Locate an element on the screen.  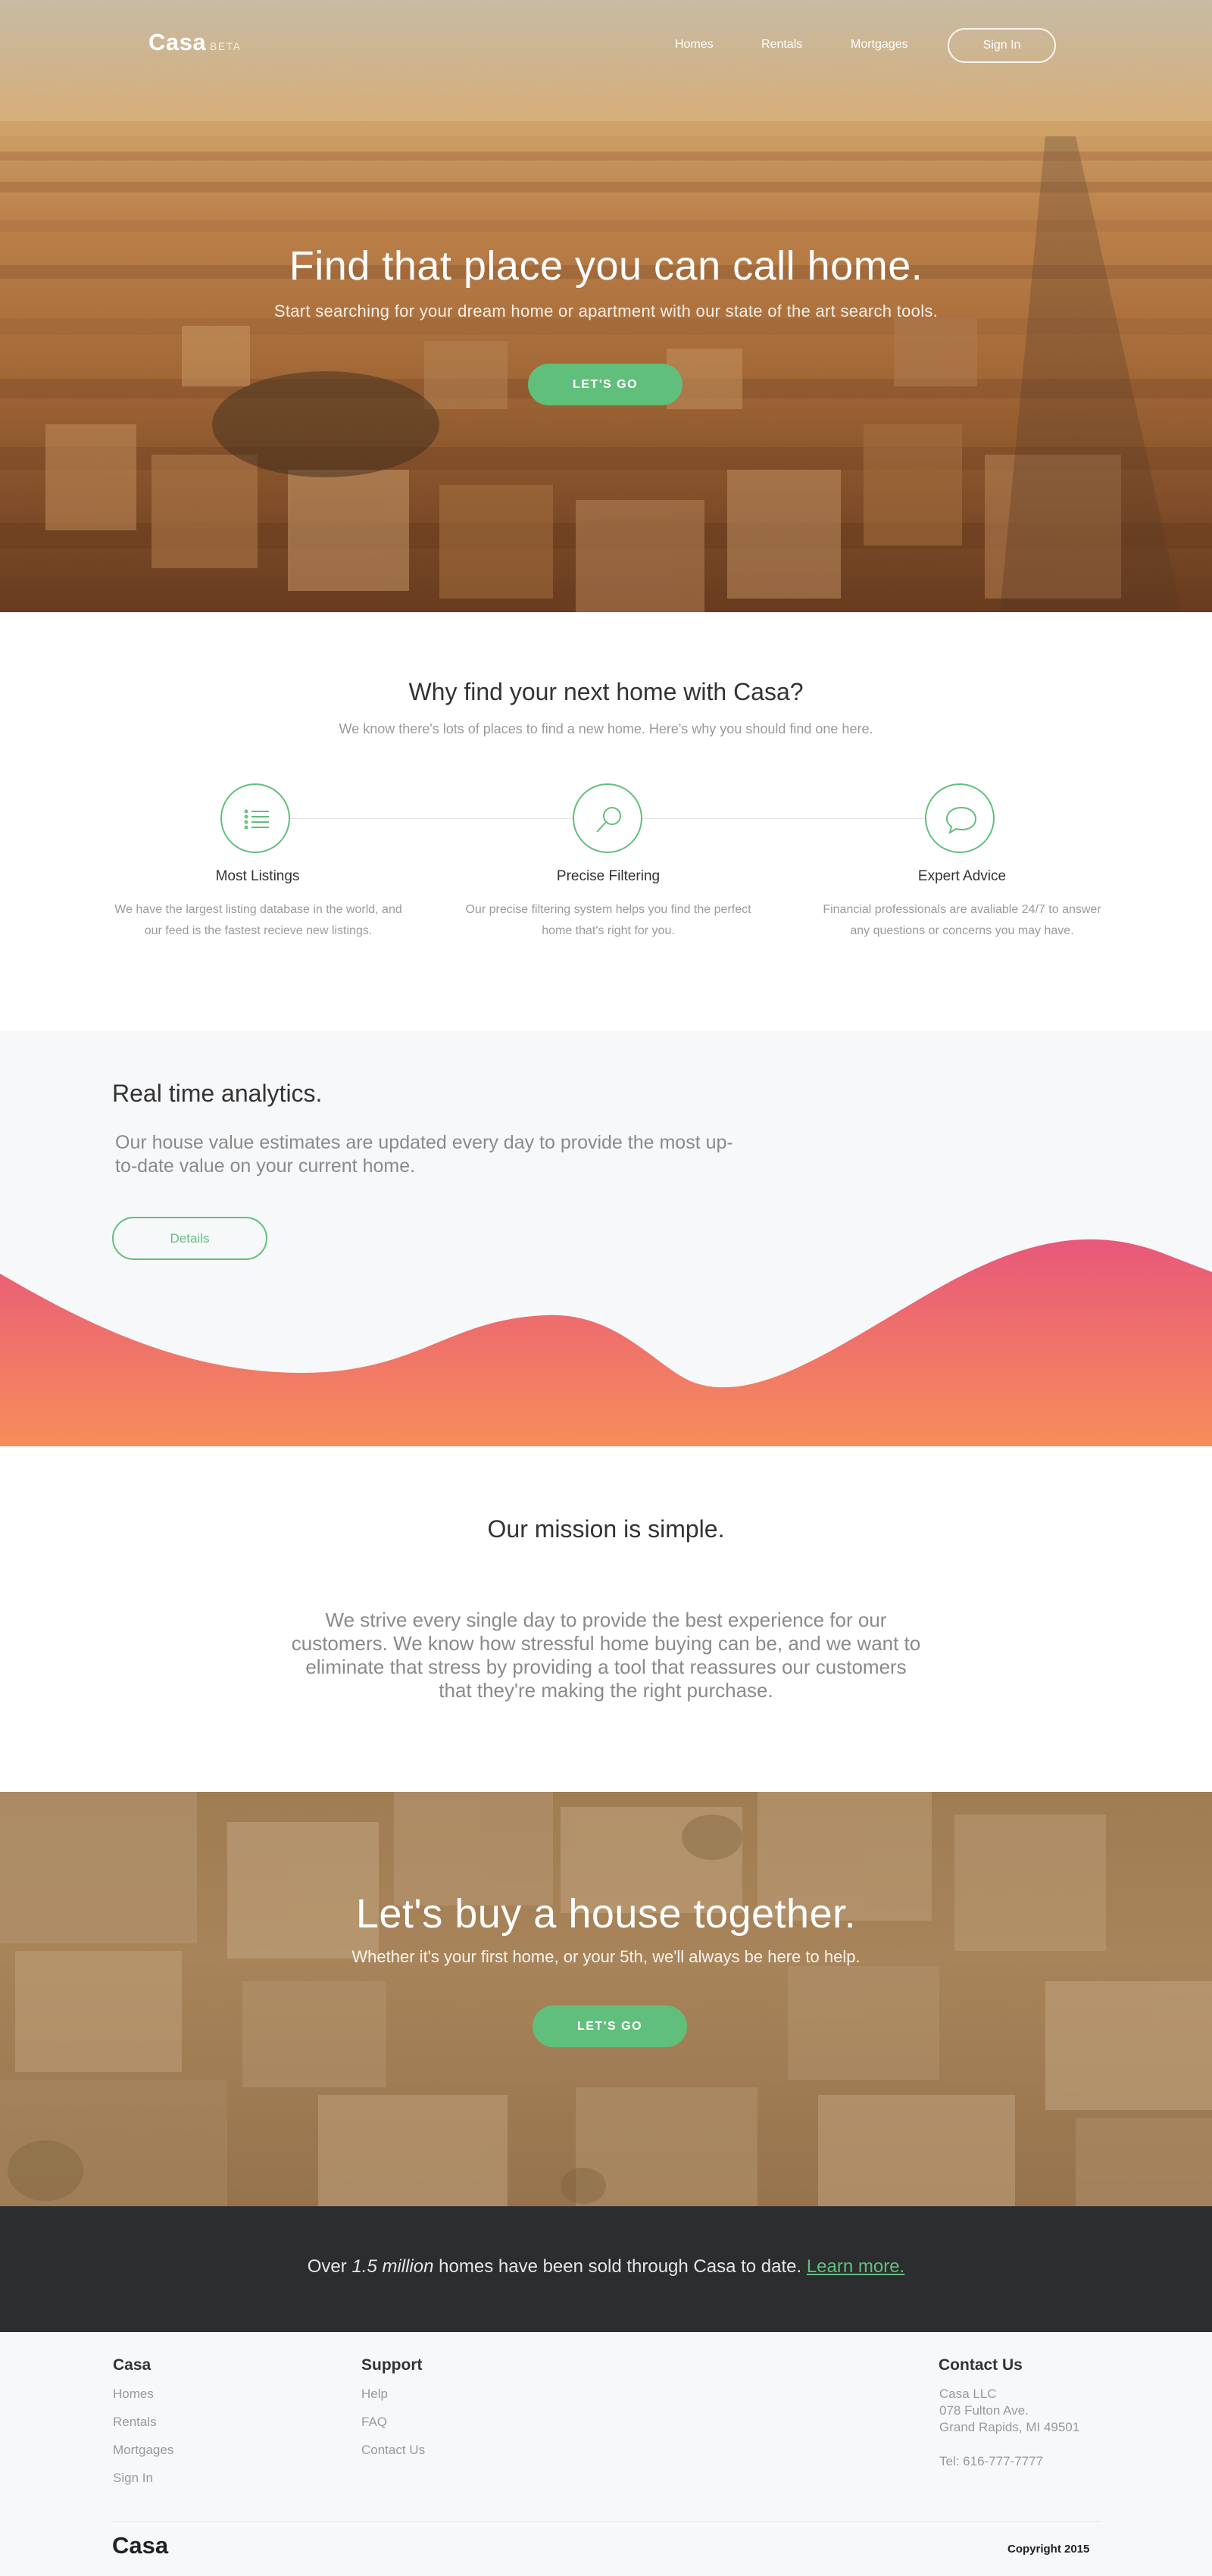
feature-title-expert-advice: Expert Advice is located at coordinates (962, 876).